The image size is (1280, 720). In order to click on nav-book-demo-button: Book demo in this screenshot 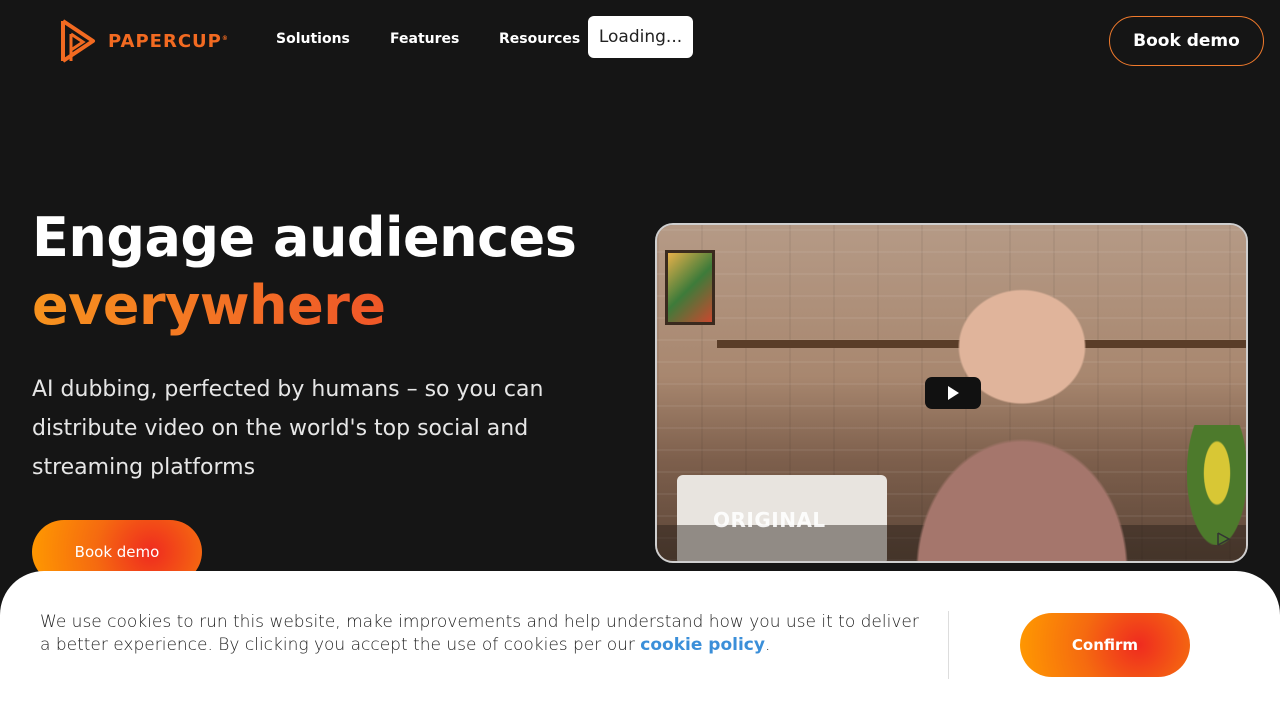, I will do `click(1186, 41)`.